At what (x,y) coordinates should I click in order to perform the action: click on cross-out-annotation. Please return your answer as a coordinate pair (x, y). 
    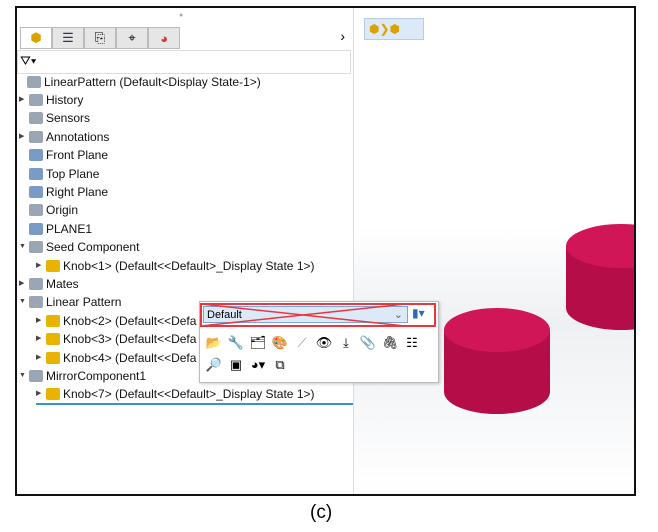
    Looking at the image, I should click on (318, 315).